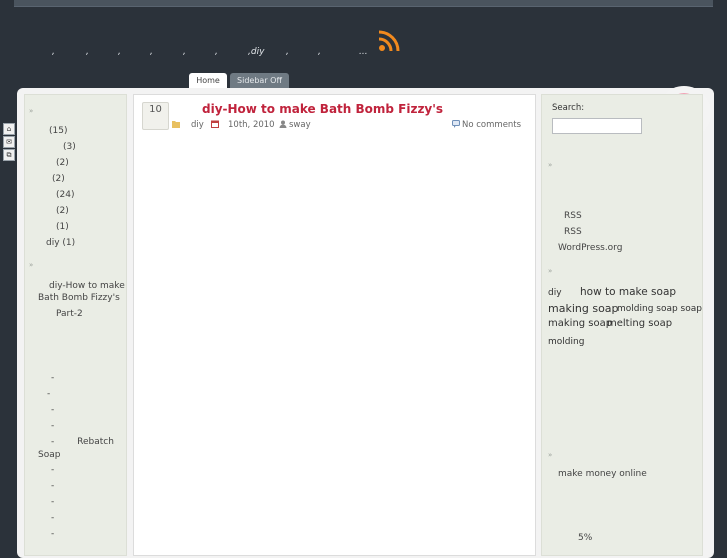  I want to click on meta-link: WordPress.org, so click(590, 248).